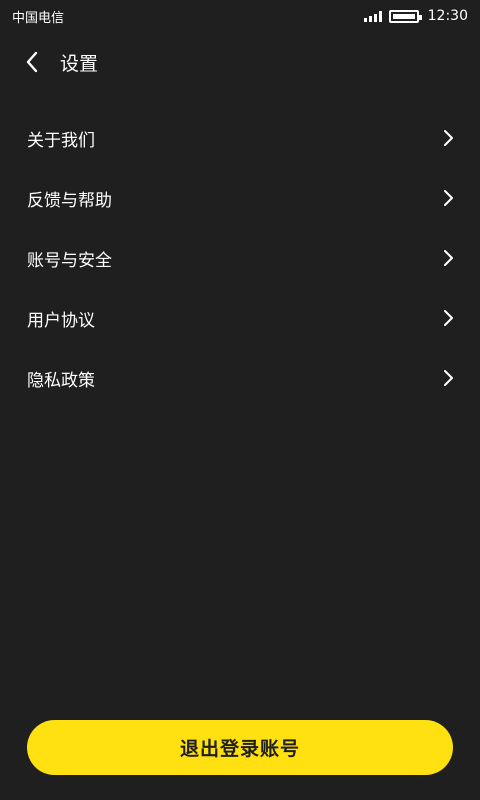 The image size is (480, 800). I want to click on status-indicators: 12:30, so click(415, 16).